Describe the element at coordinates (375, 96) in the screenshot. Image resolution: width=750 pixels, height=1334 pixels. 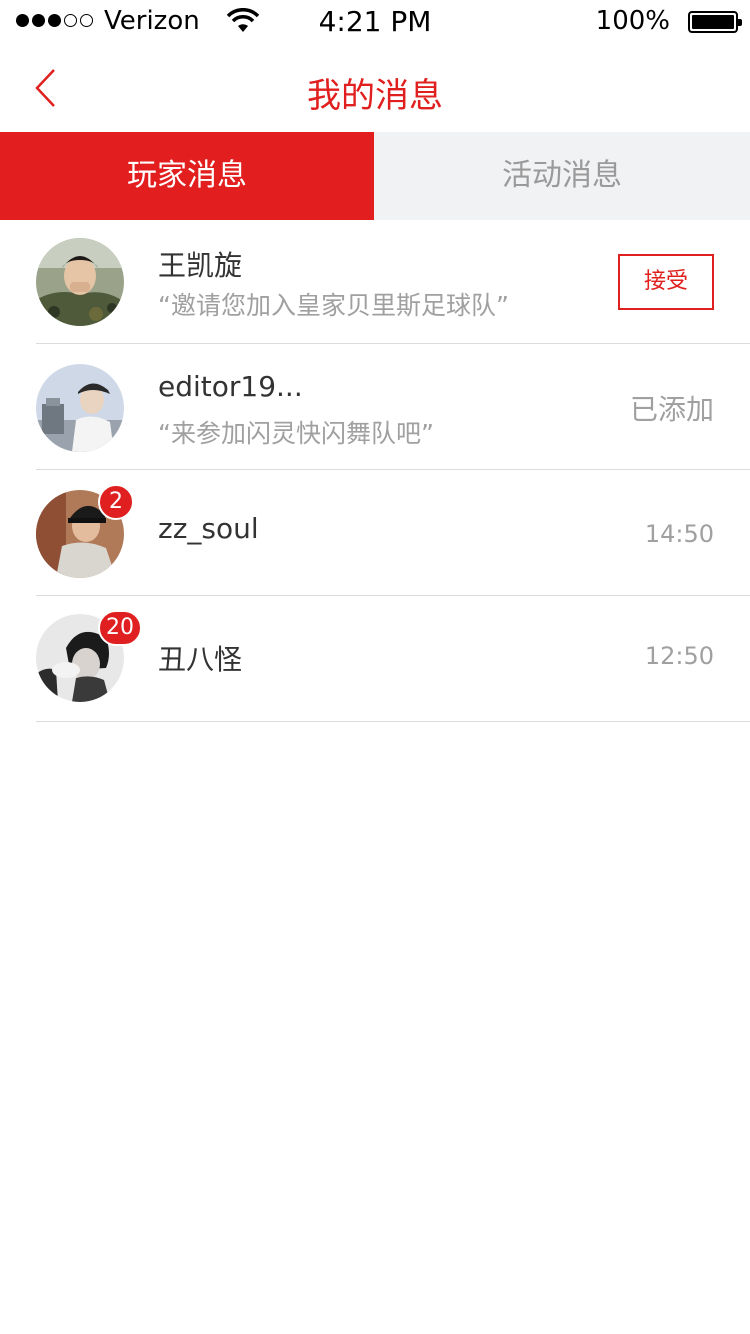
I see `page-title: 我的消息` at that location.